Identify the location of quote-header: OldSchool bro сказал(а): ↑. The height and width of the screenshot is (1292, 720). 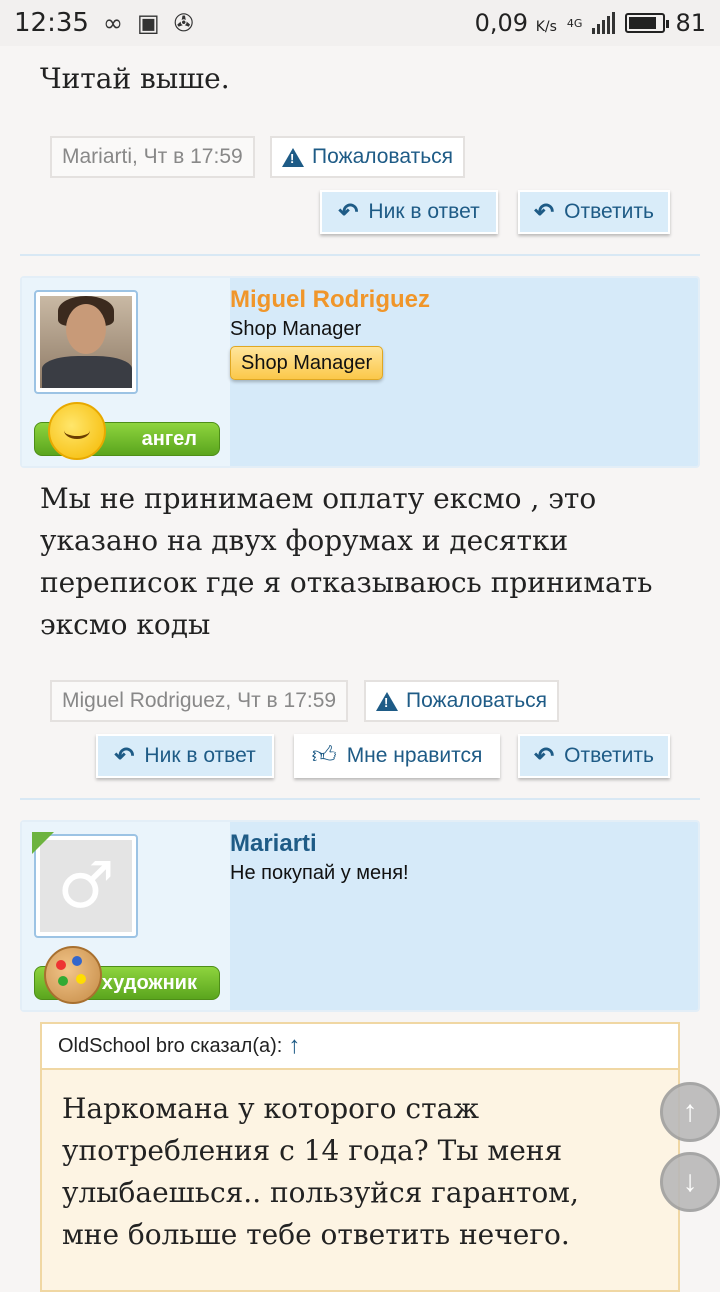
(360, 1047).